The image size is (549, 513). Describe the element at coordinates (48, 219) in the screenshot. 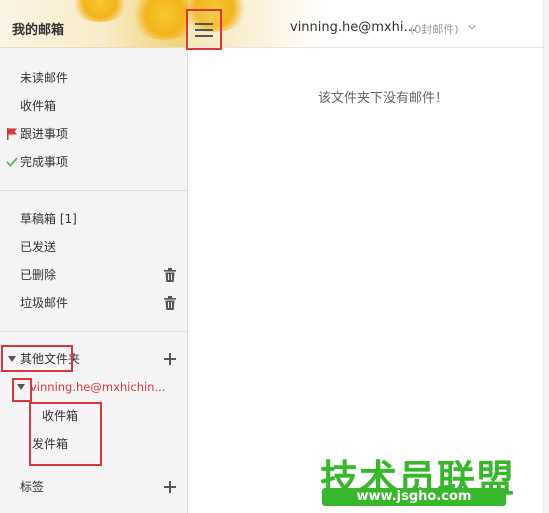

I see `sidebar-item-label: 草稿箱 [1]` at that location.